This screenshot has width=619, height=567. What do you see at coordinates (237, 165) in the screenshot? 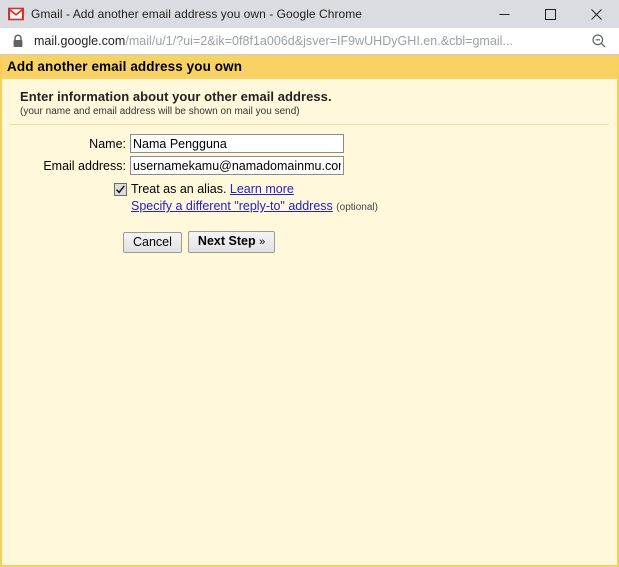
I see `email-address-input` at bounding box center [237, 165].